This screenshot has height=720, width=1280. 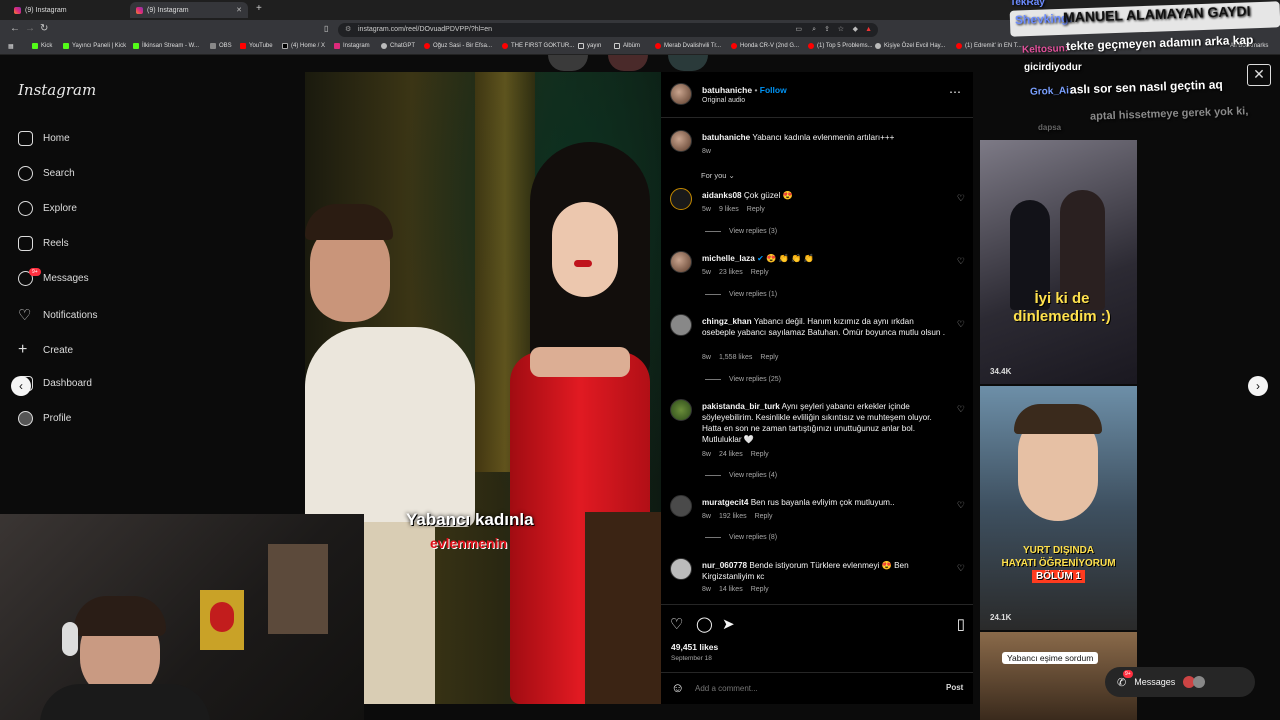 What do you see at coordinates (303, 46) in the screenshot?
I see `bookmark-item: (4) Home / X` at bounding box center [303, 46].